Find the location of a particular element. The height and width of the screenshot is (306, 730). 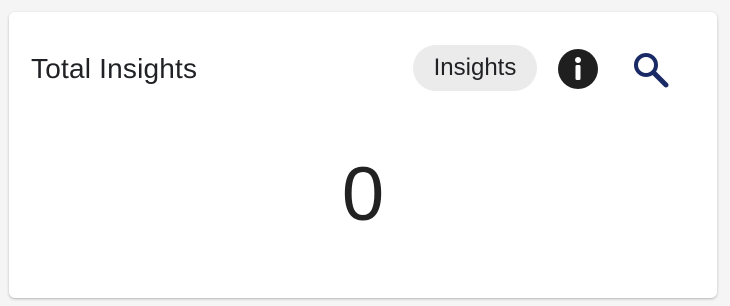

search-icon is located at coordinates (651, 70).